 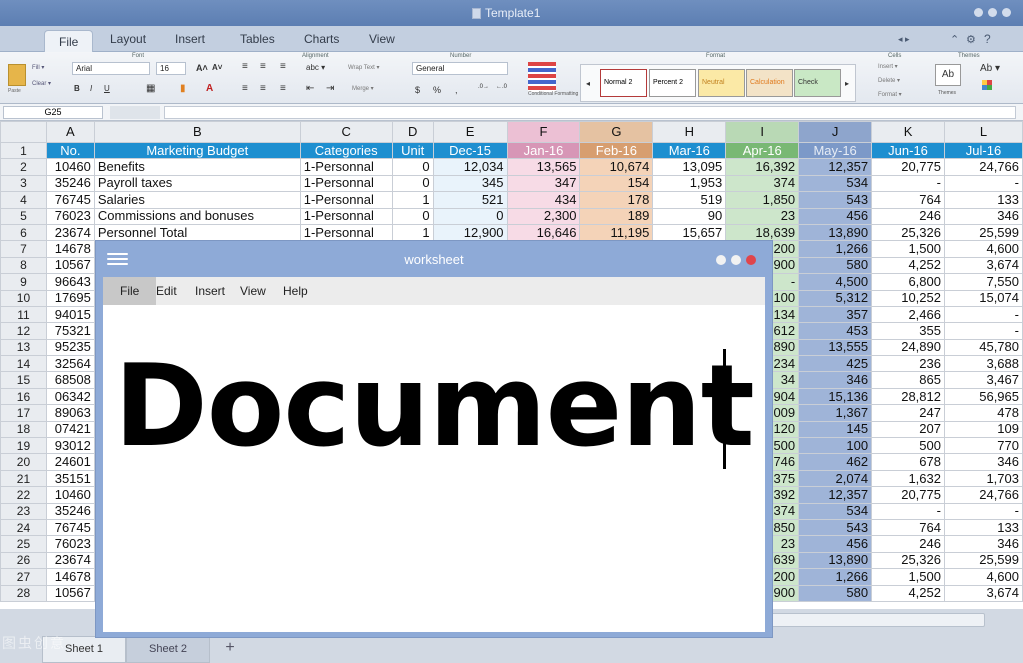 What do you see at coordinates (23, 167) in the screenshot?
I see `row-header: 2` at bounding box center [23, 167].